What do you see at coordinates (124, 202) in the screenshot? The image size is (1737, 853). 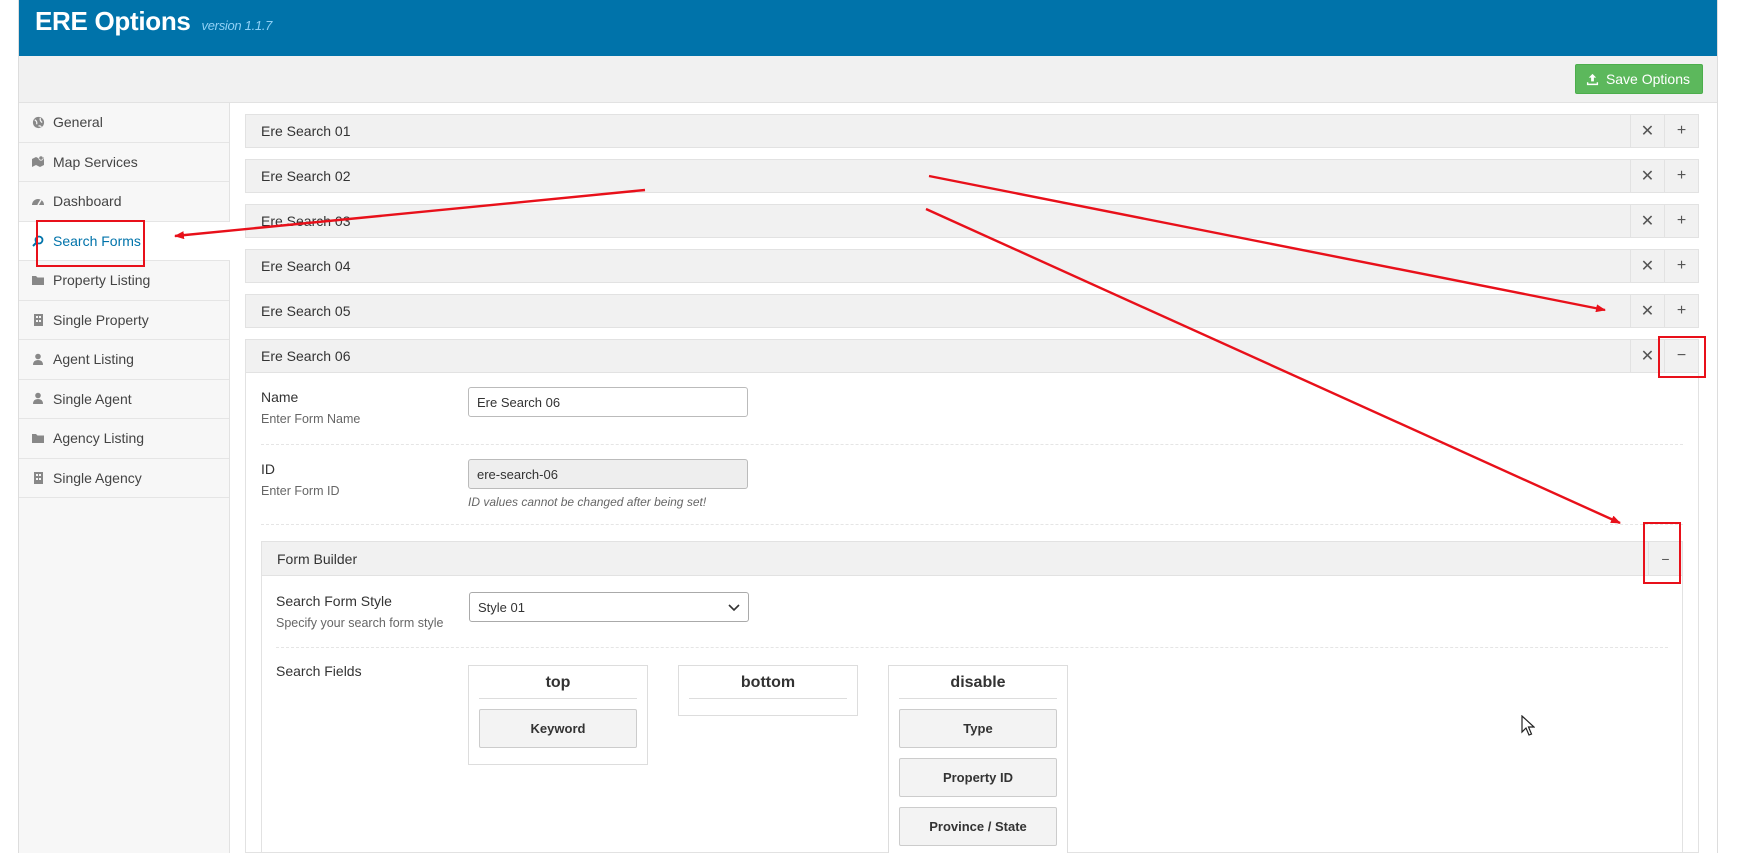 I see `sidebar-item-dashboard: Dashboard` at bounding box center [124, 202].